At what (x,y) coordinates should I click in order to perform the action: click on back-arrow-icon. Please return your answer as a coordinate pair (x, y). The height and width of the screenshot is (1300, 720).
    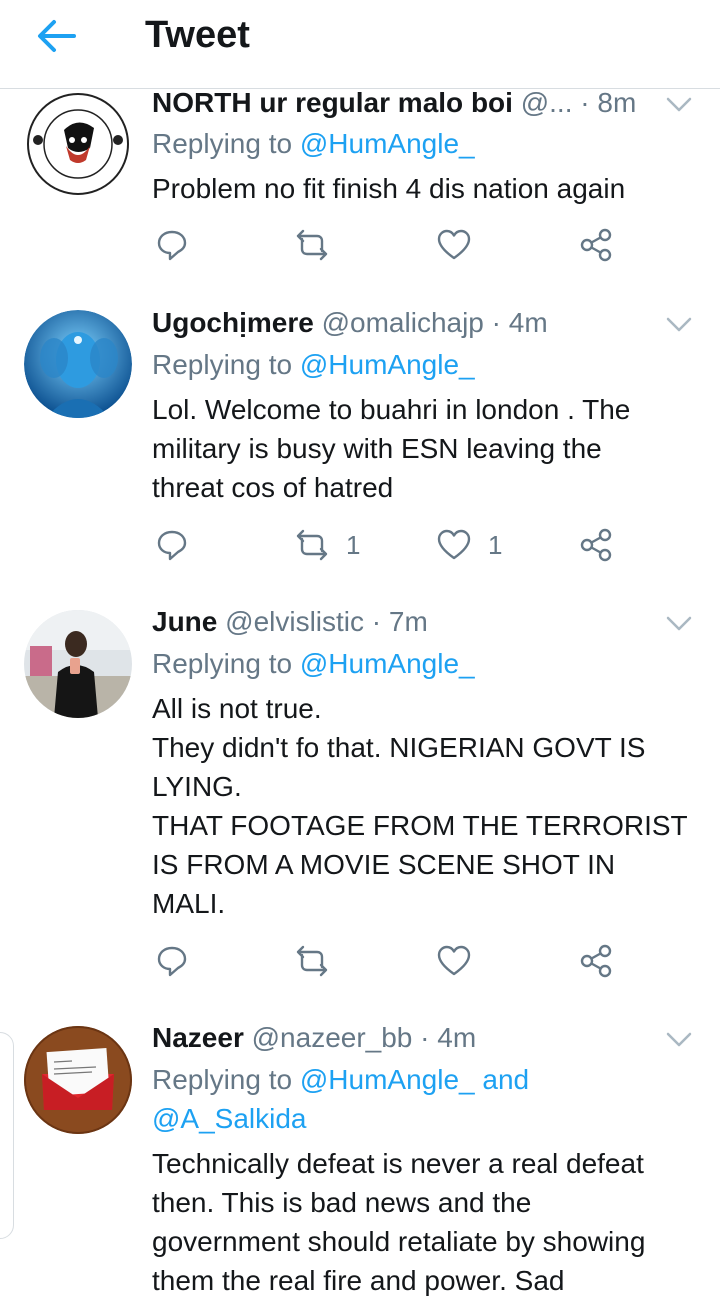
    Looking at the image, I should click on (56, 36).